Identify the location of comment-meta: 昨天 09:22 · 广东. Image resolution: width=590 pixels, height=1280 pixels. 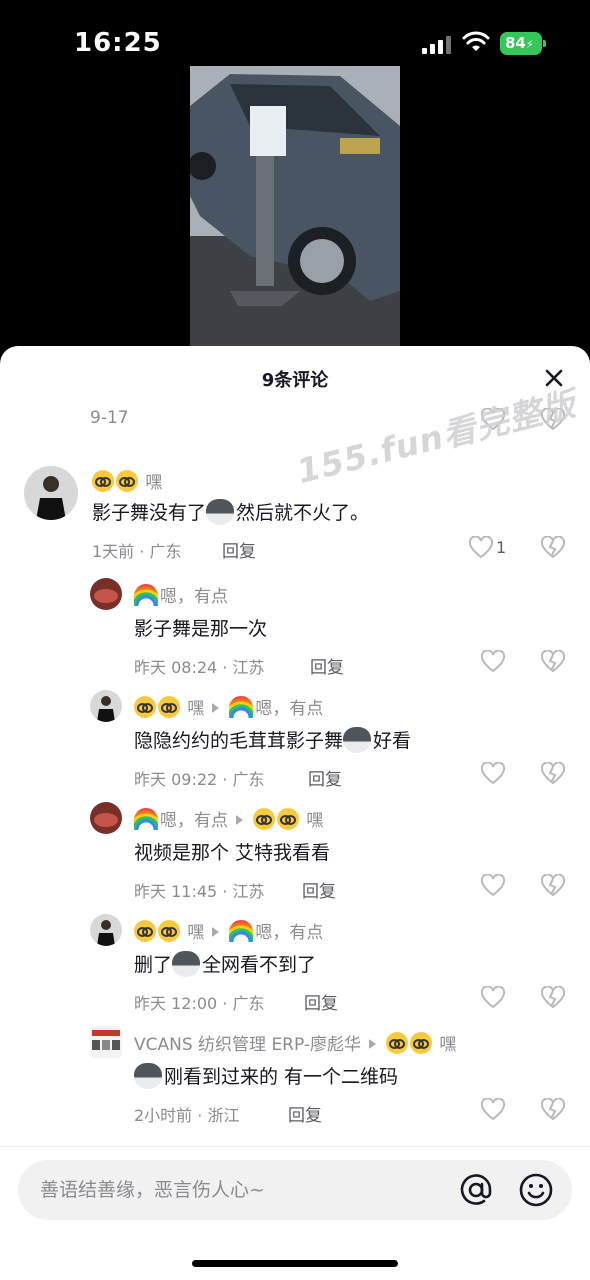
(199, 779).